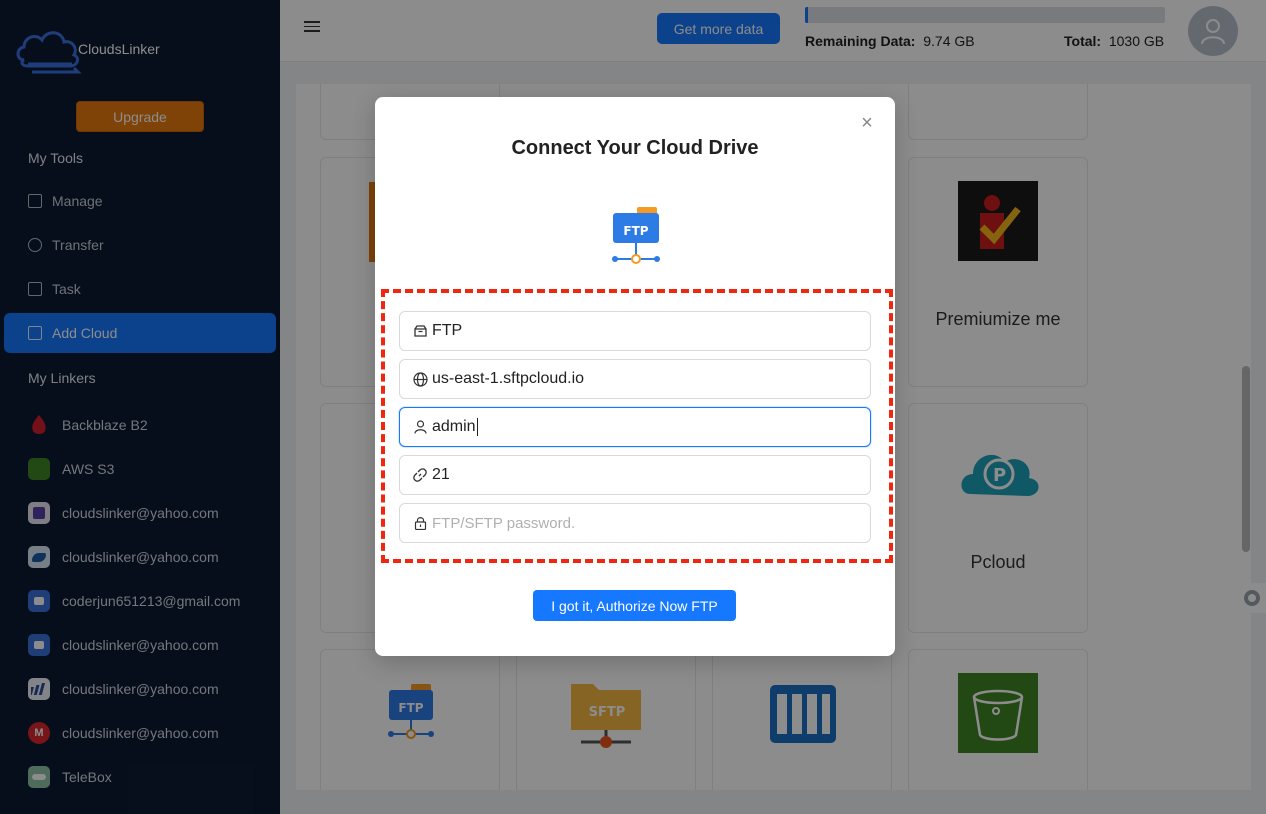  What do you see at coordinates (635, 231) in the screenshot?
I see `modal-ftp-badge: FTP` at bounding box center [635, 231].